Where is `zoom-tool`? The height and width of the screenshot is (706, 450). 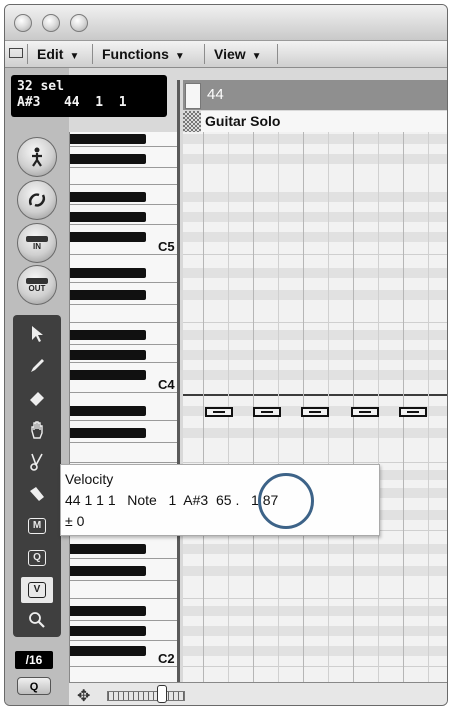 zoom-tool is located at coordinates (37, 620).